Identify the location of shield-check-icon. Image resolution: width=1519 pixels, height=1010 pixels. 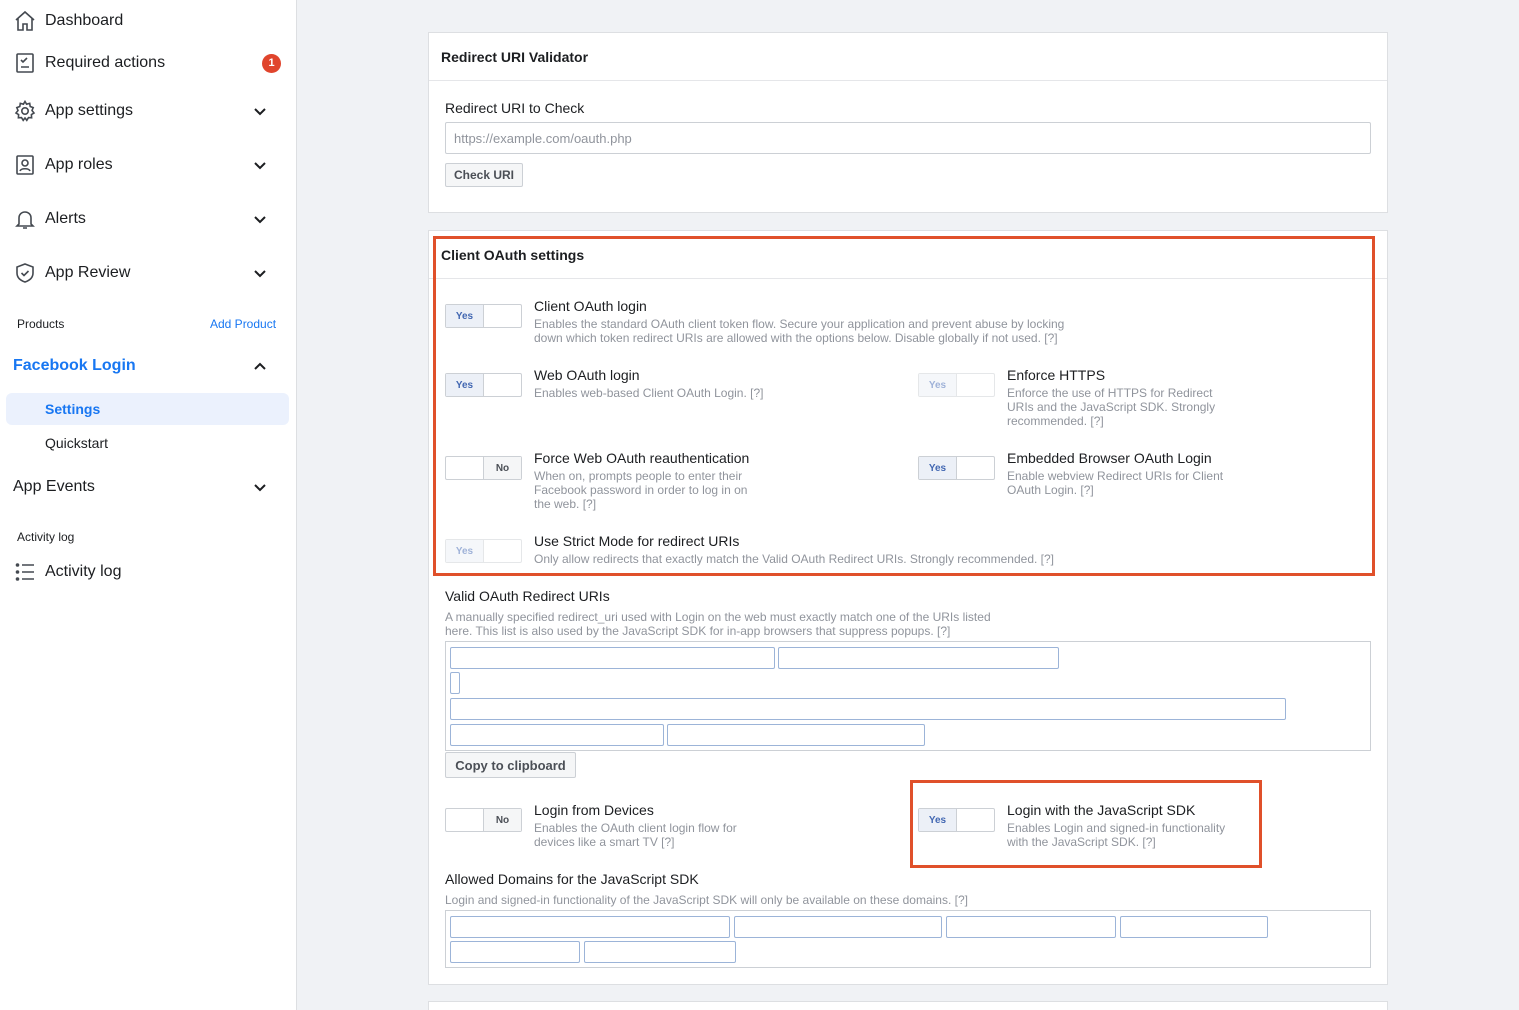
(25, 273).